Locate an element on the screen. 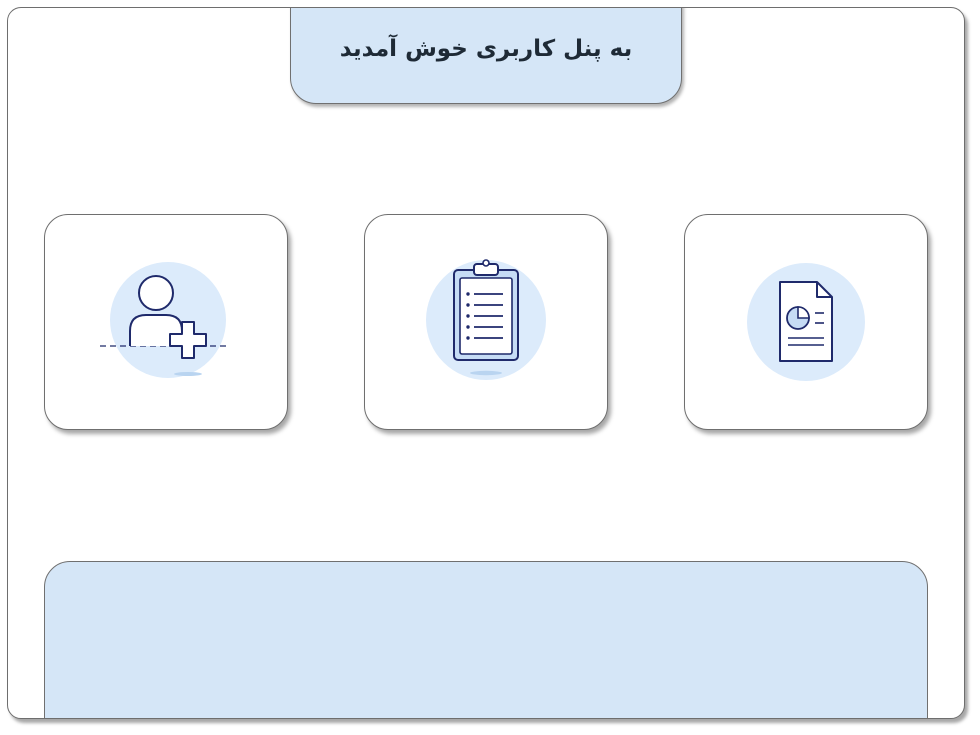 This screenshot has height=735, width=980. add-user-icon is located at coordinates (165, 320).